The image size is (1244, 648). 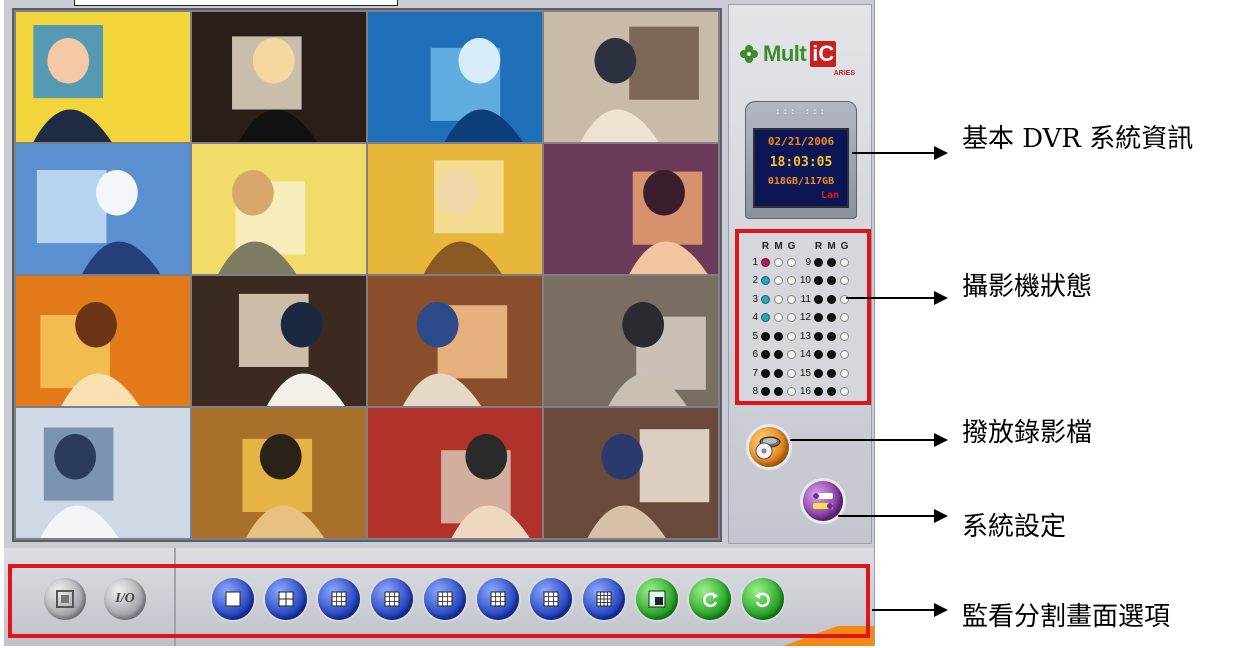 I want to click on brand-logo: Mult iC ARIES, so click(x=802, y=56).